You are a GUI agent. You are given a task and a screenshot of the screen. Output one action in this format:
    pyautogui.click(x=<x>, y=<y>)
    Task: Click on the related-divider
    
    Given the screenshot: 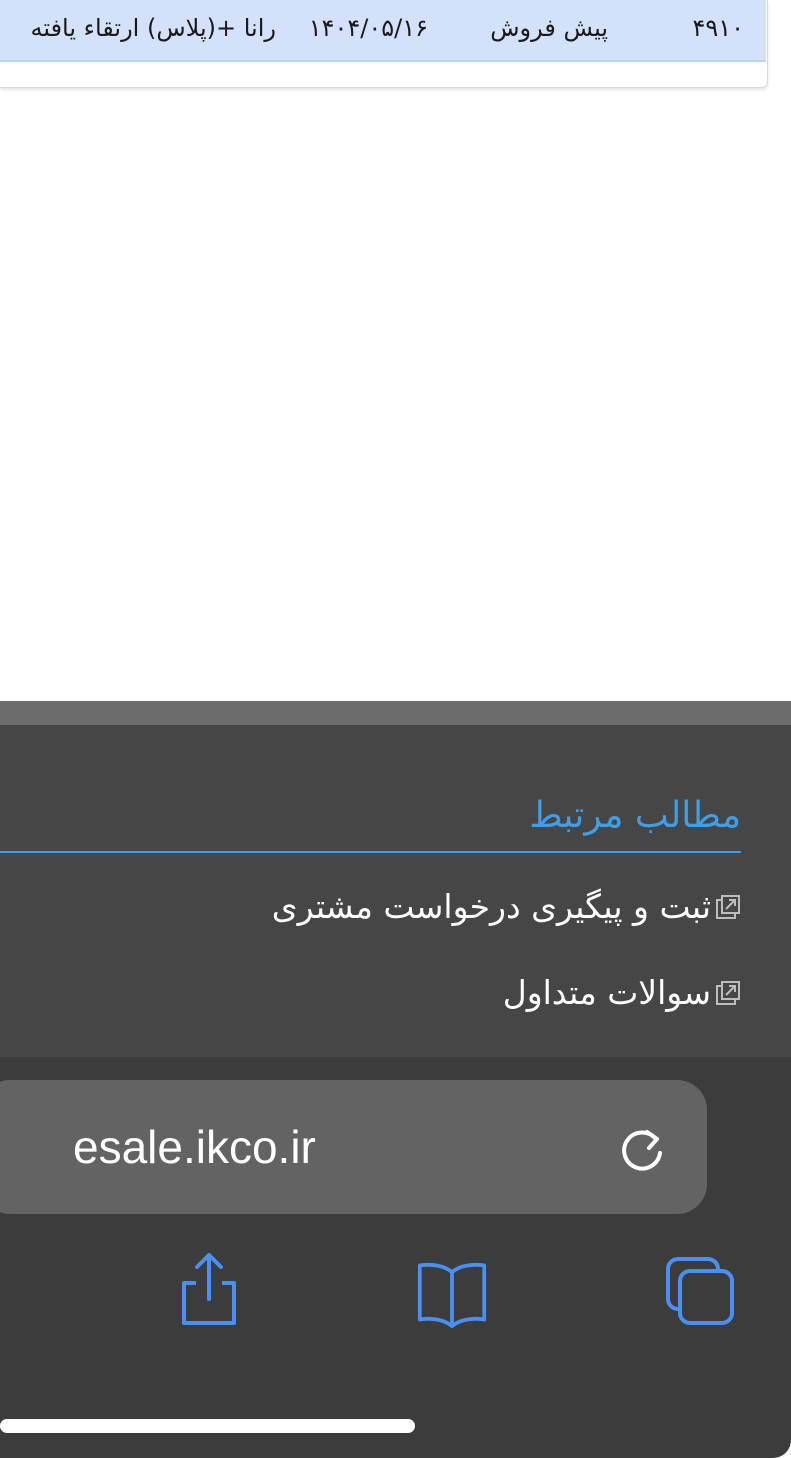 What is the action you would take?
    pyautogui.click(x=370, y=852)
    